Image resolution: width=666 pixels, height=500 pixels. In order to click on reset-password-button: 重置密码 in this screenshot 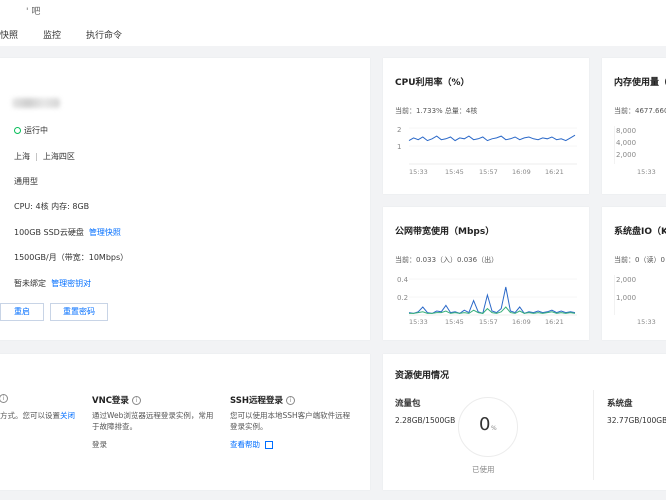, I will do `click(79, 312)`.